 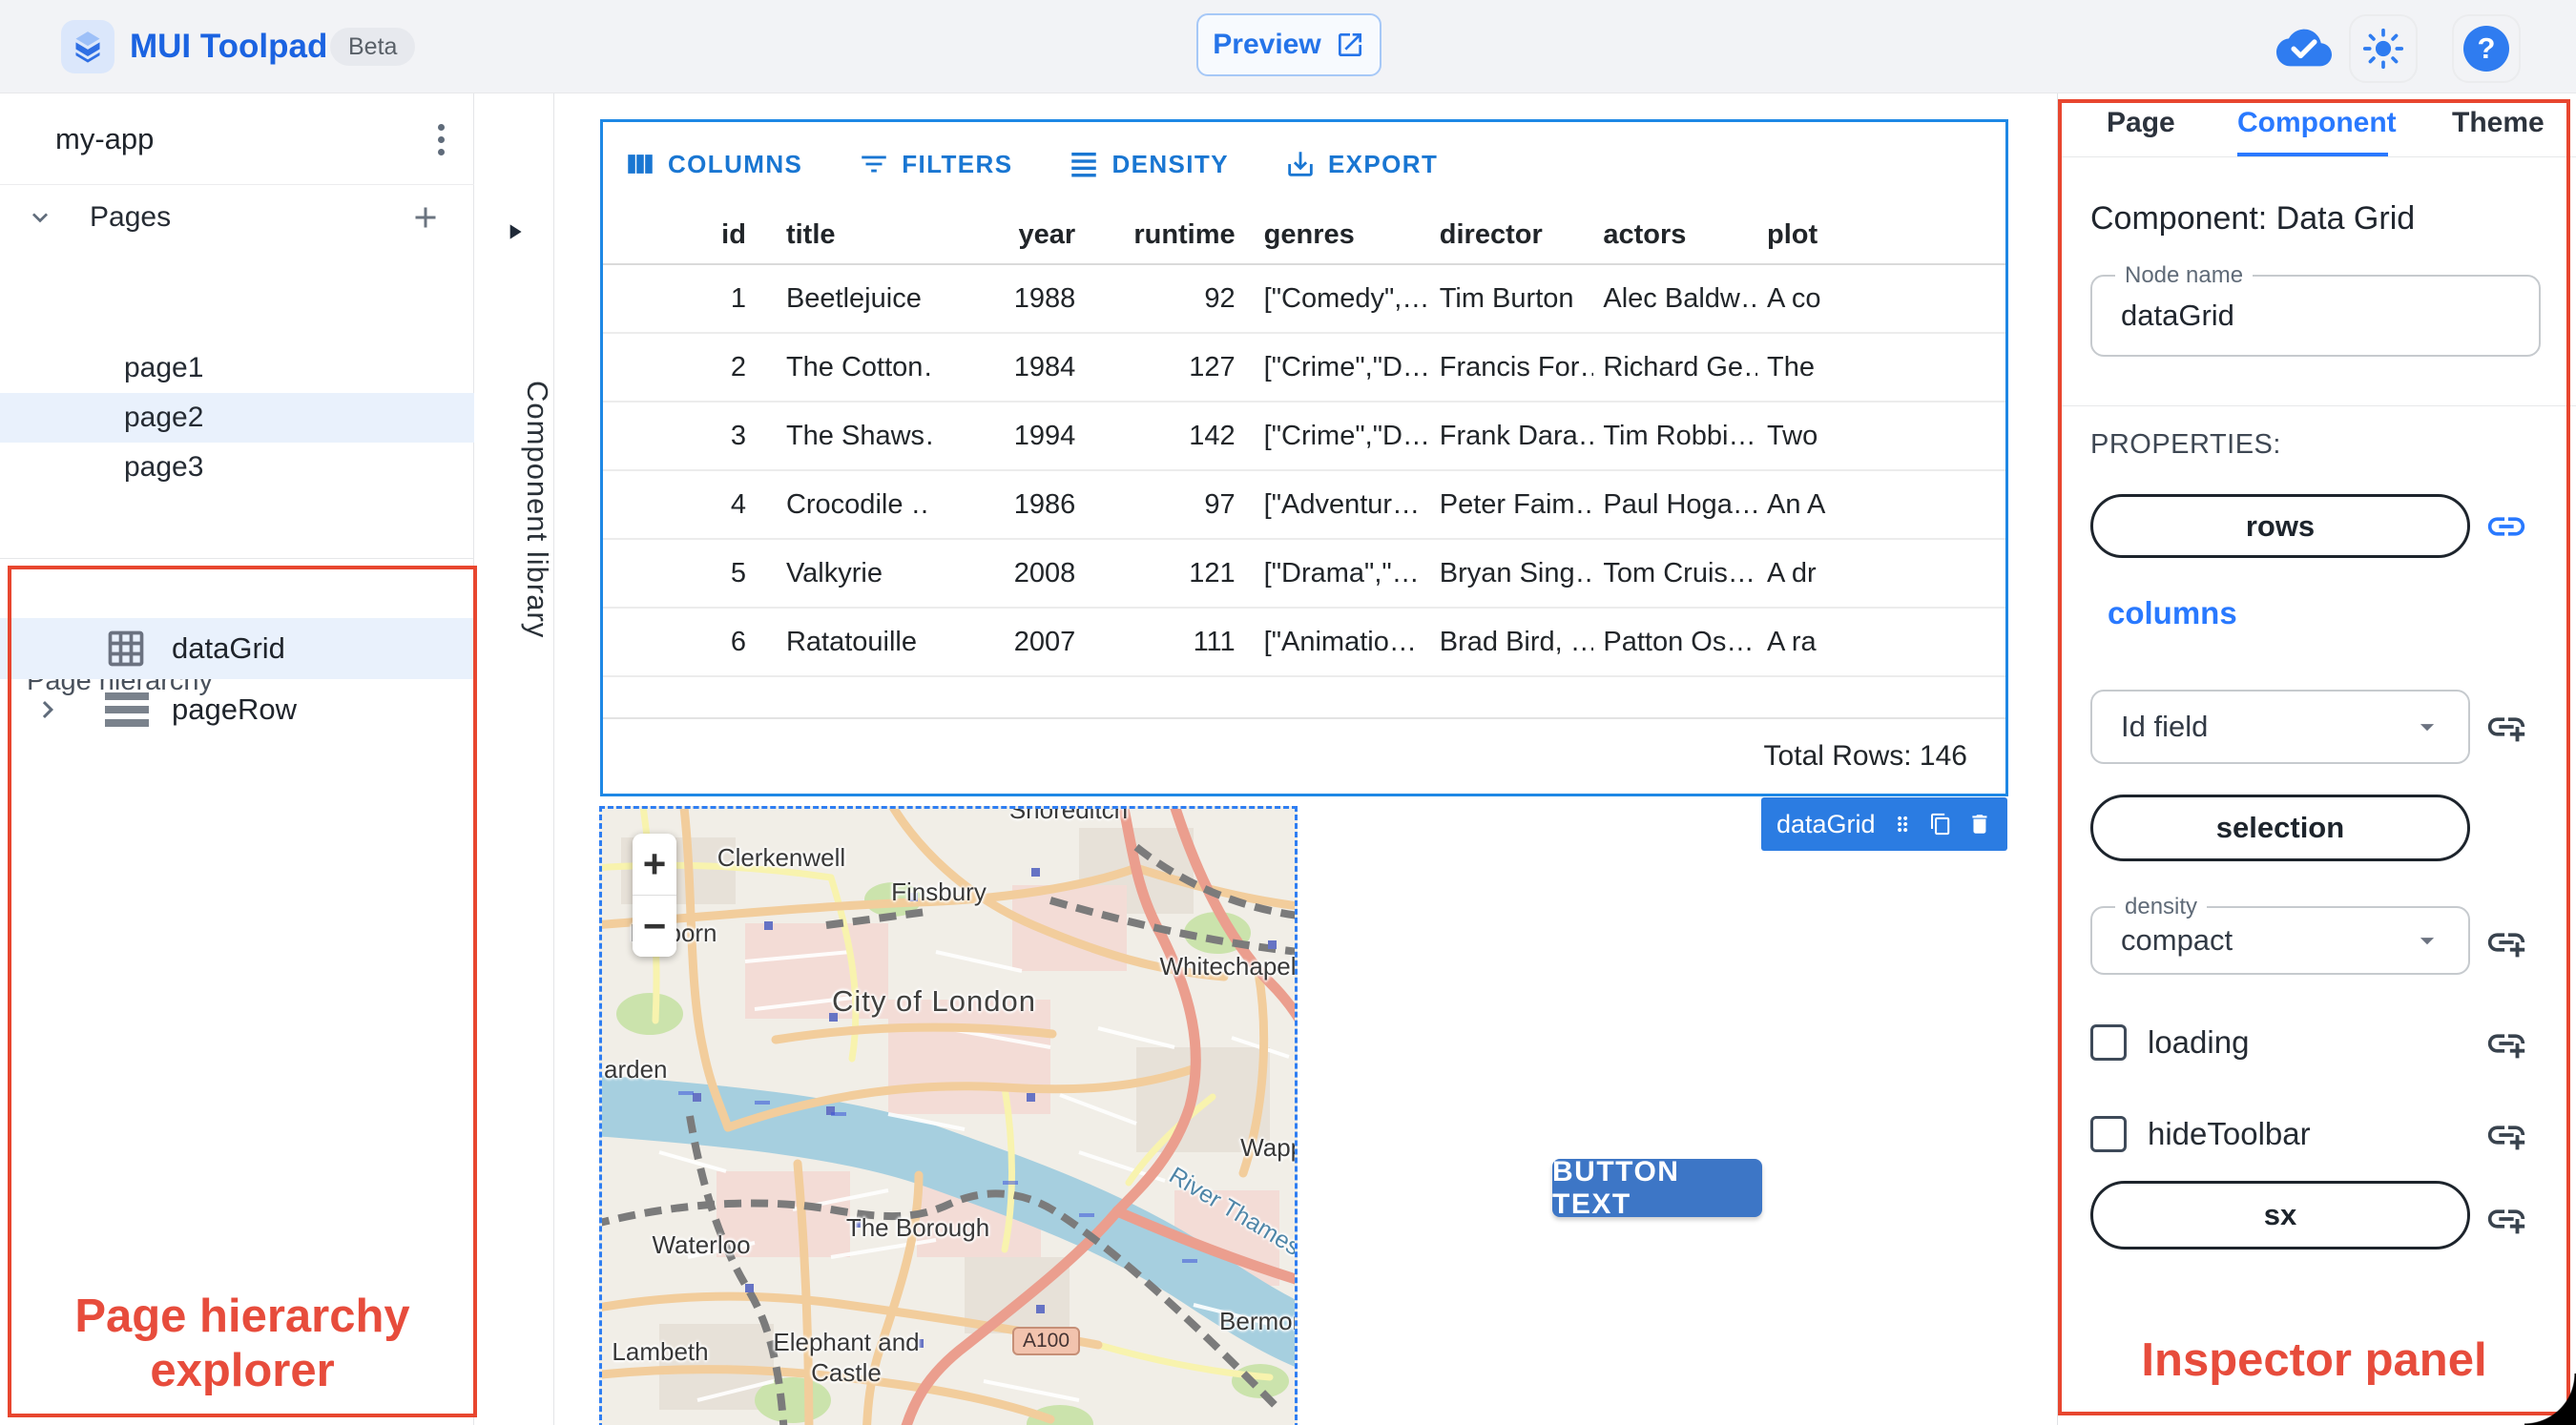 What do you see at coordinates (1792, 641) in the screenshot?
I see `cell-plot: A ra` at bounding box center [1792, 641].